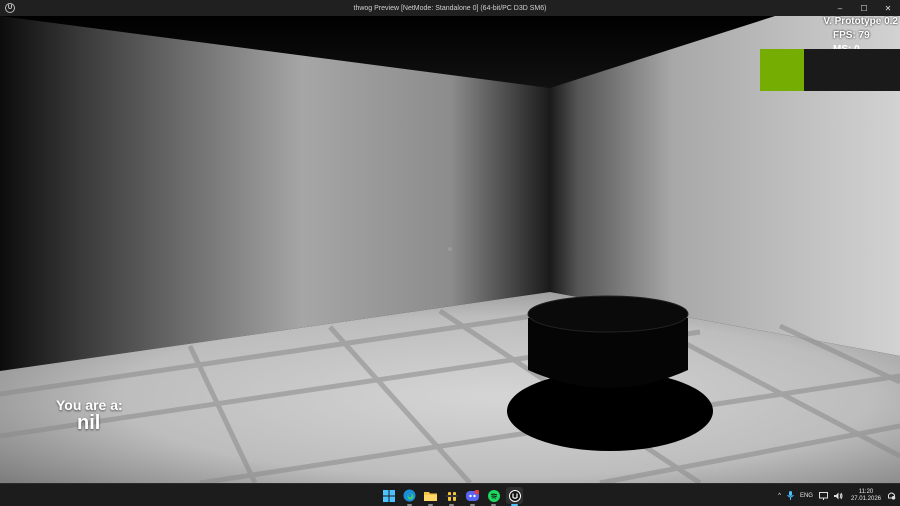 The image size is (900, 506). I want to click on tray-clock: 11:20 27.01.2026, so click(866, 496).